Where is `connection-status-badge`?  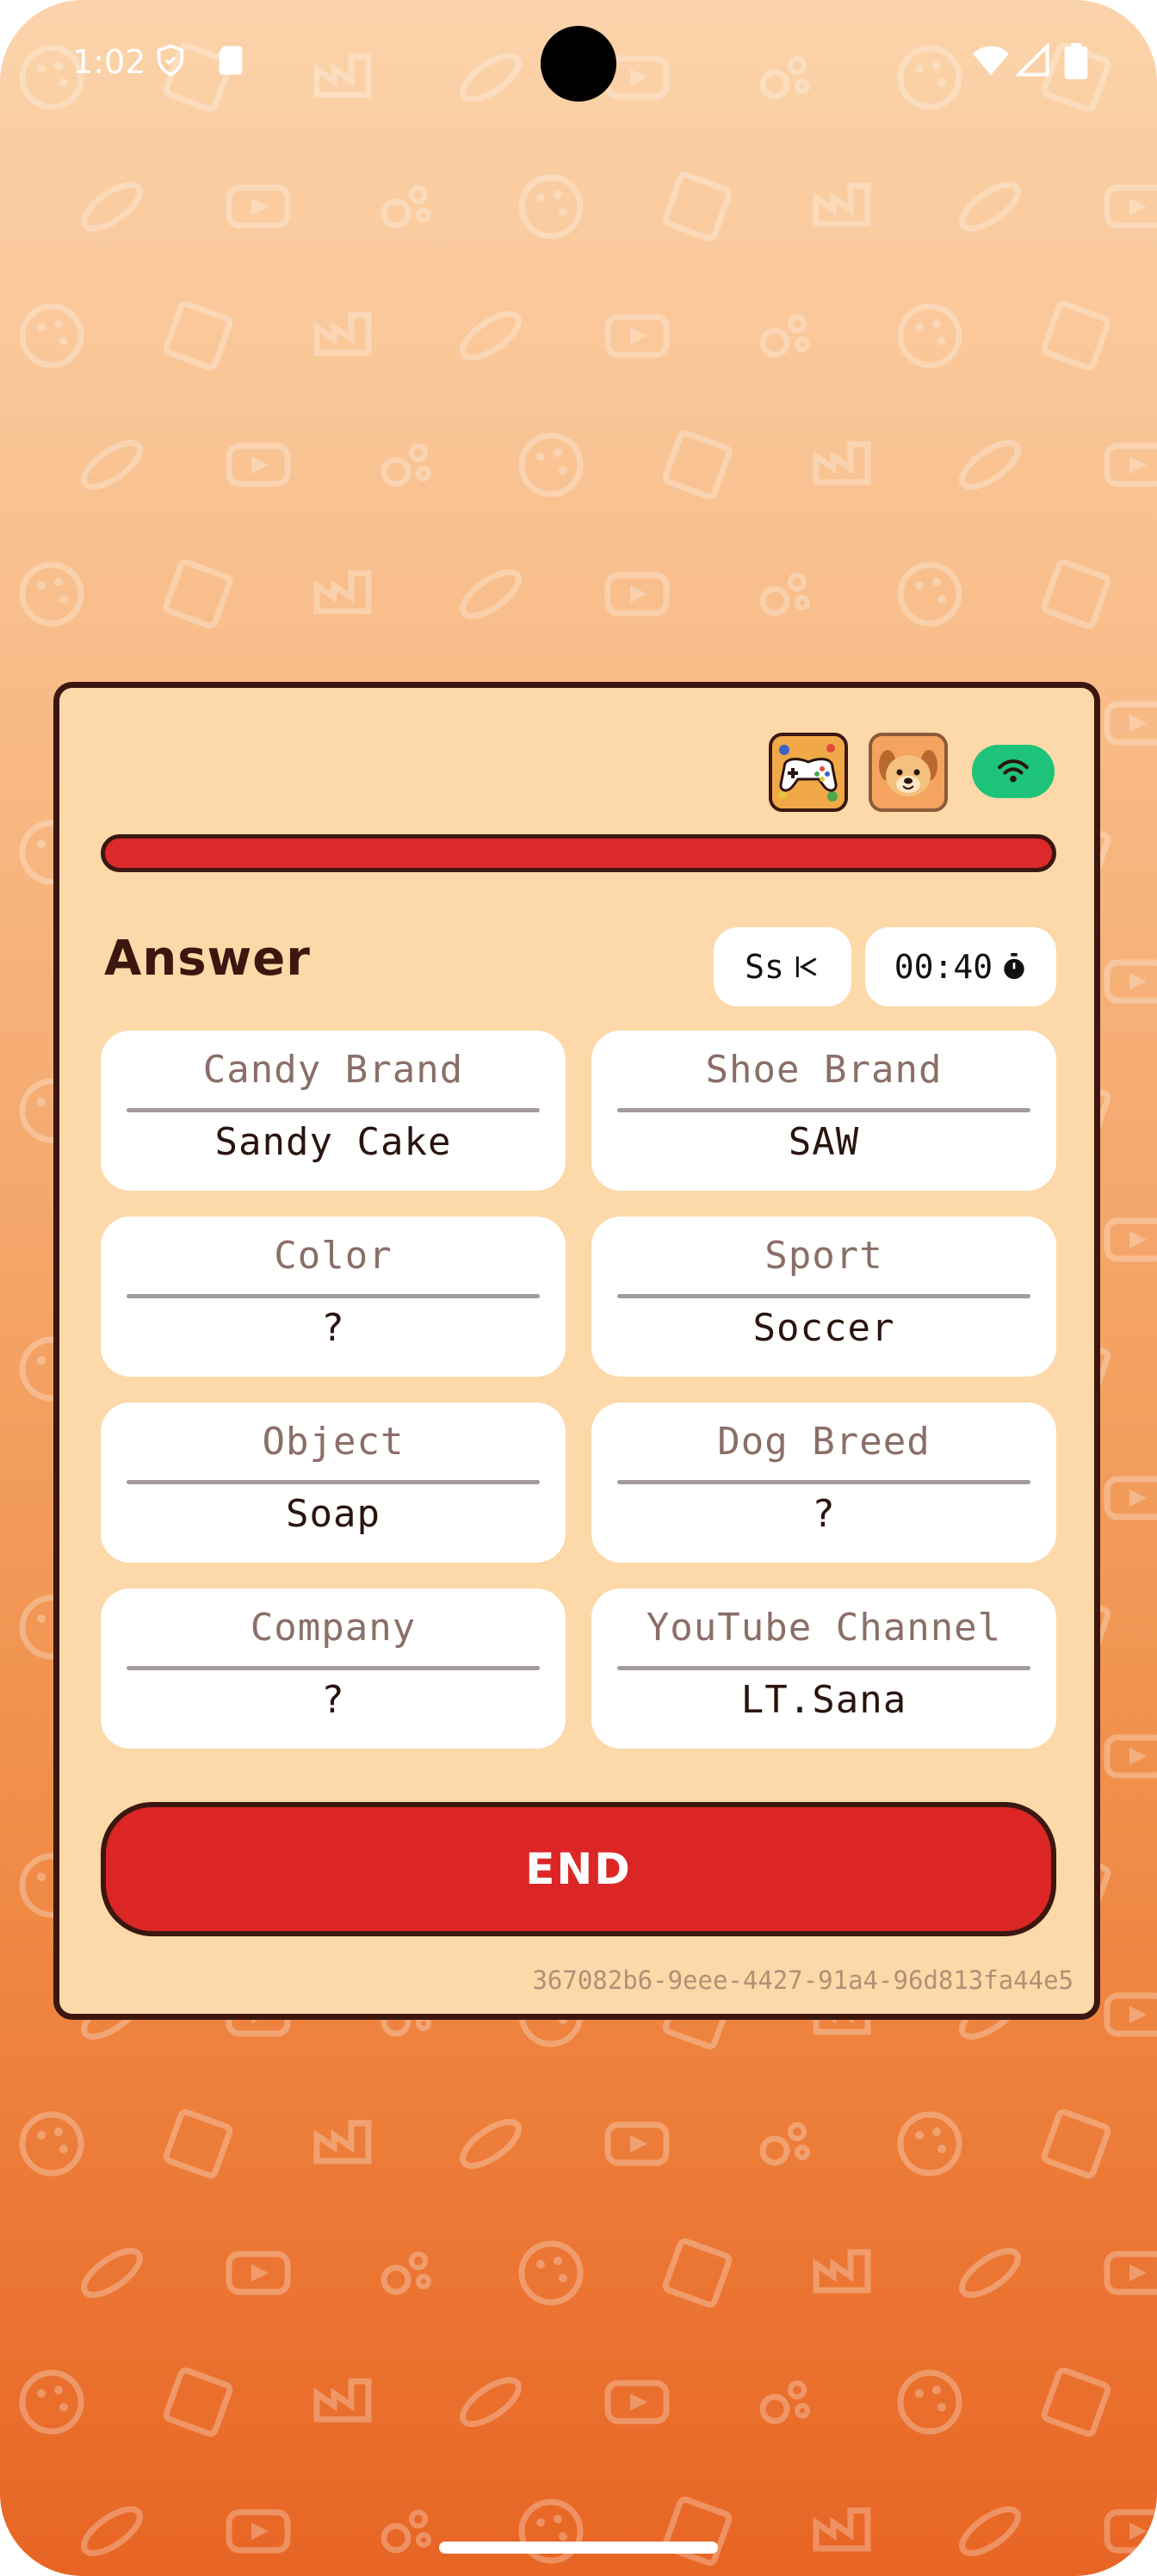 connection-status-badge is located at coordinates (1013, 772).